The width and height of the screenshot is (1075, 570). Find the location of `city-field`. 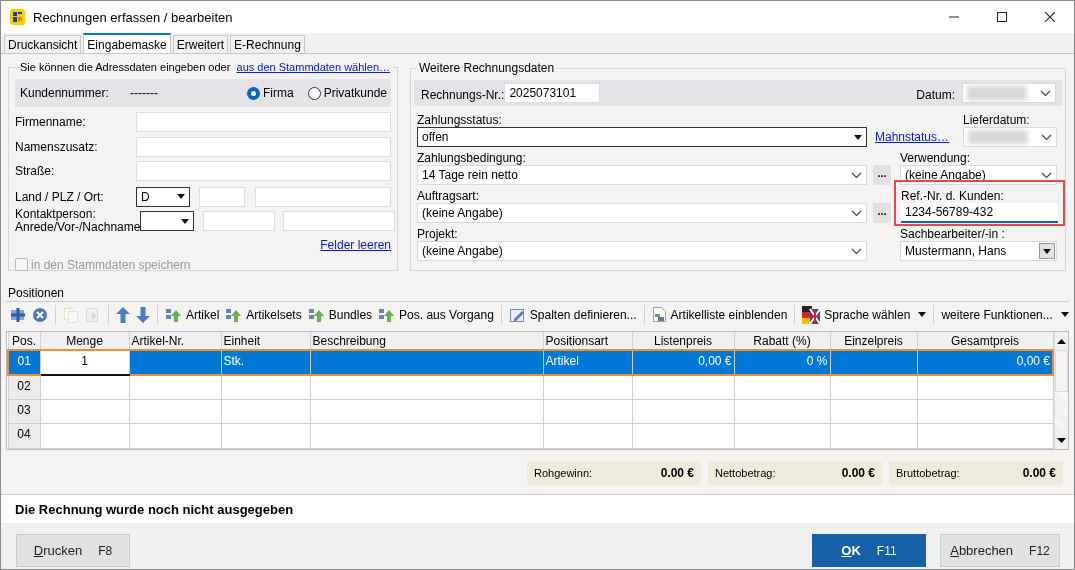

city-field is located at coordinates (323, 196).